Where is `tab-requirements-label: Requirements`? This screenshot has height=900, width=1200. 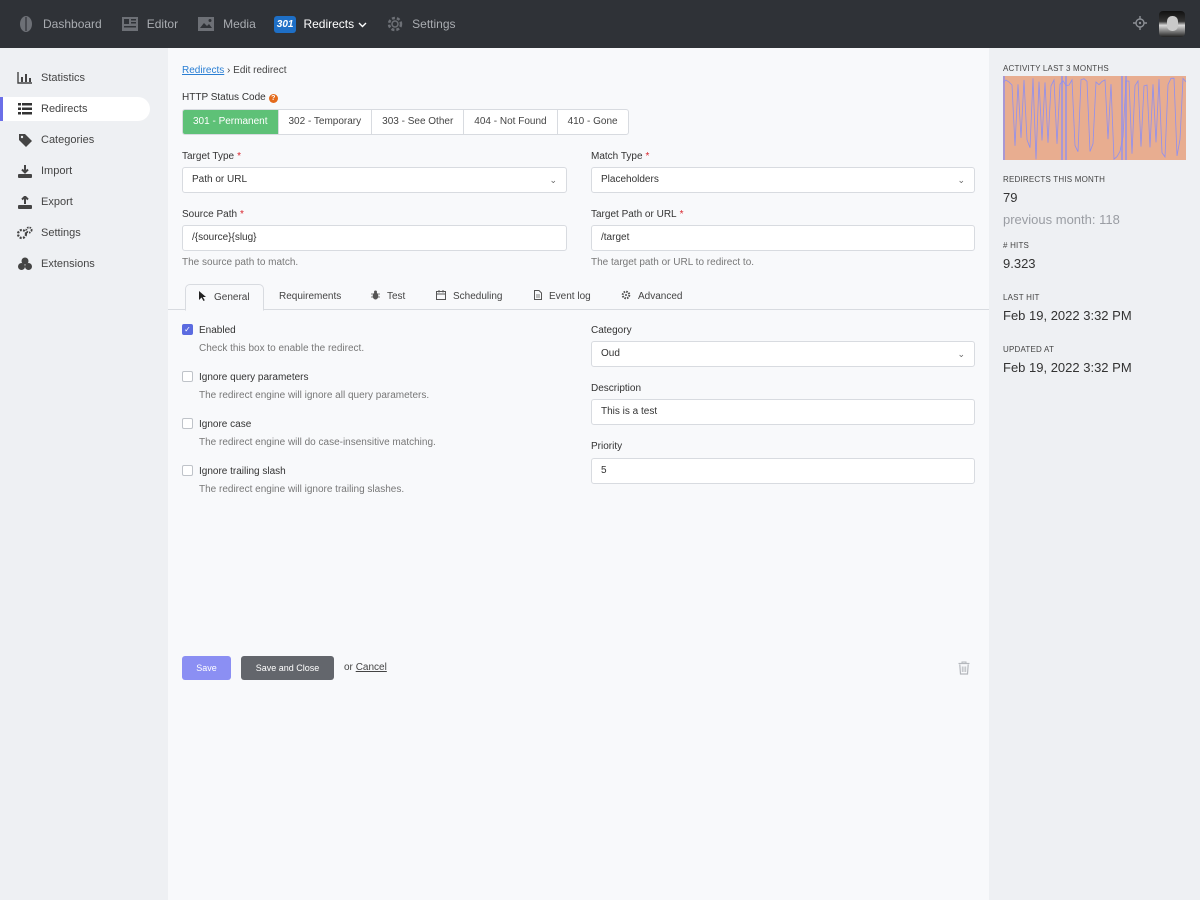
tab-requirements-label: Requirements is located at coordinates (310, 296).